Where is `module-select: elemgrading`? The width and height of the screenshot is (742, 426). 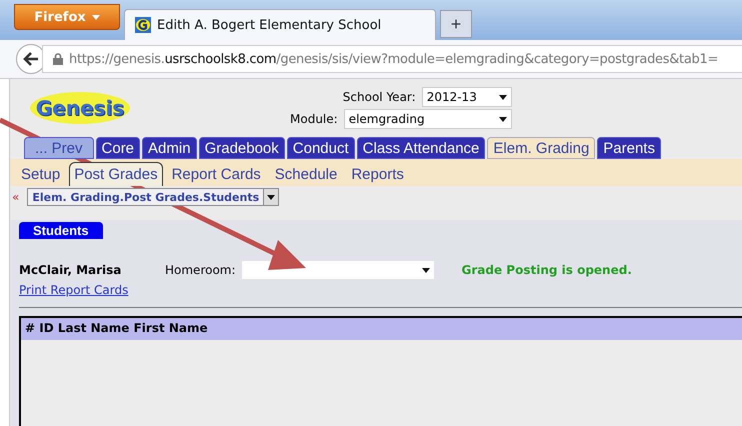
module-select: elemgrading is located at coordinates (428, 119).